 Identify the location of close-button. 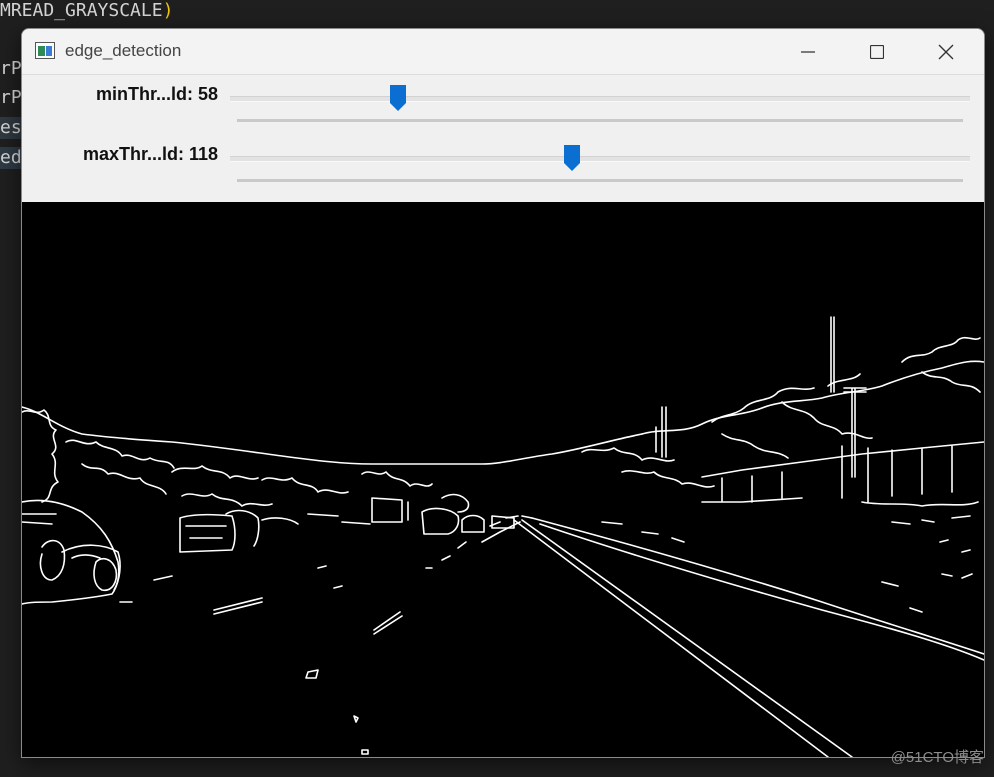
(946, 51).